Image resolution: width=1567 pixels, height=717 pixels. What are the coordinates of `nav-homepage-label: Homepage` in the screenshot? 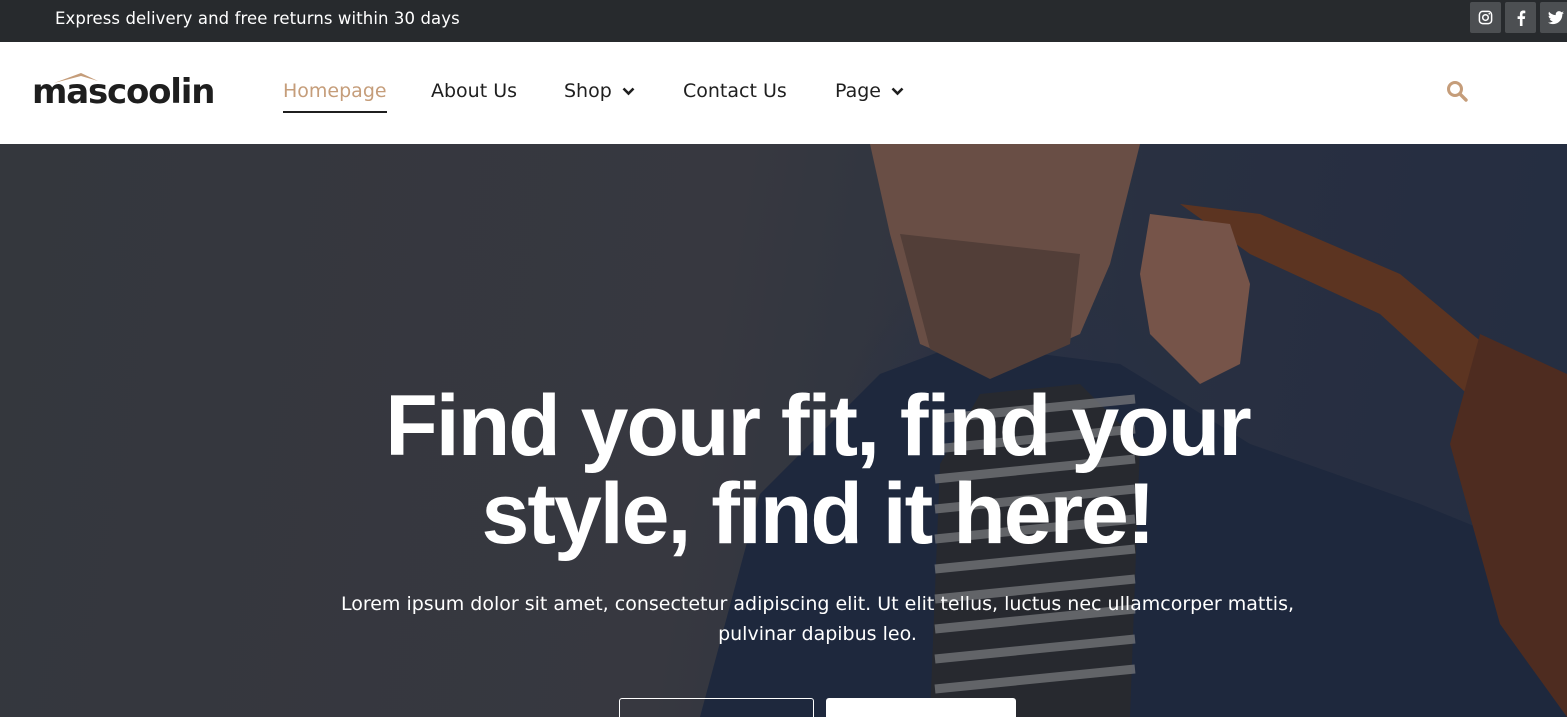 It's located at (335, 91).